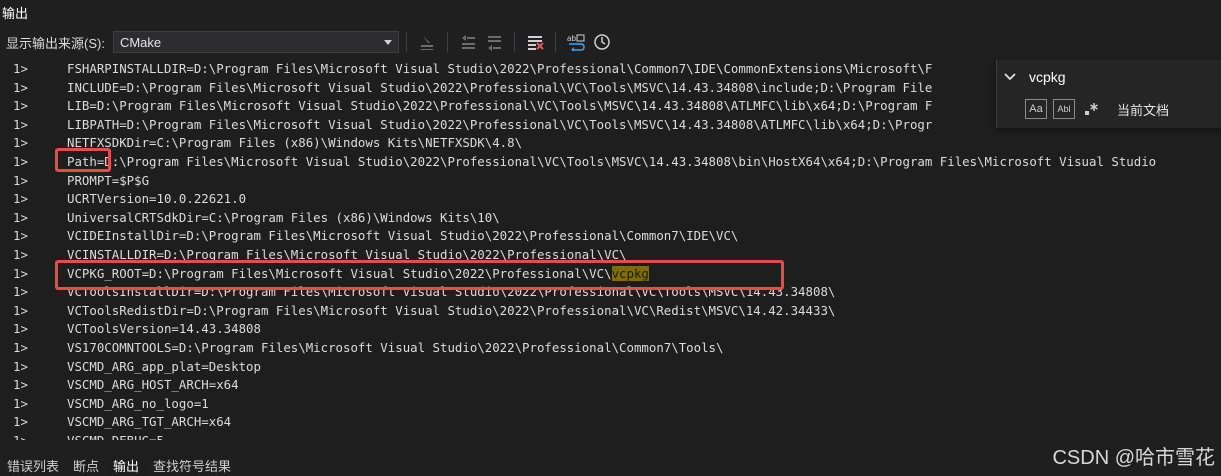  I want to click on next-message-button, so click(494, 42).